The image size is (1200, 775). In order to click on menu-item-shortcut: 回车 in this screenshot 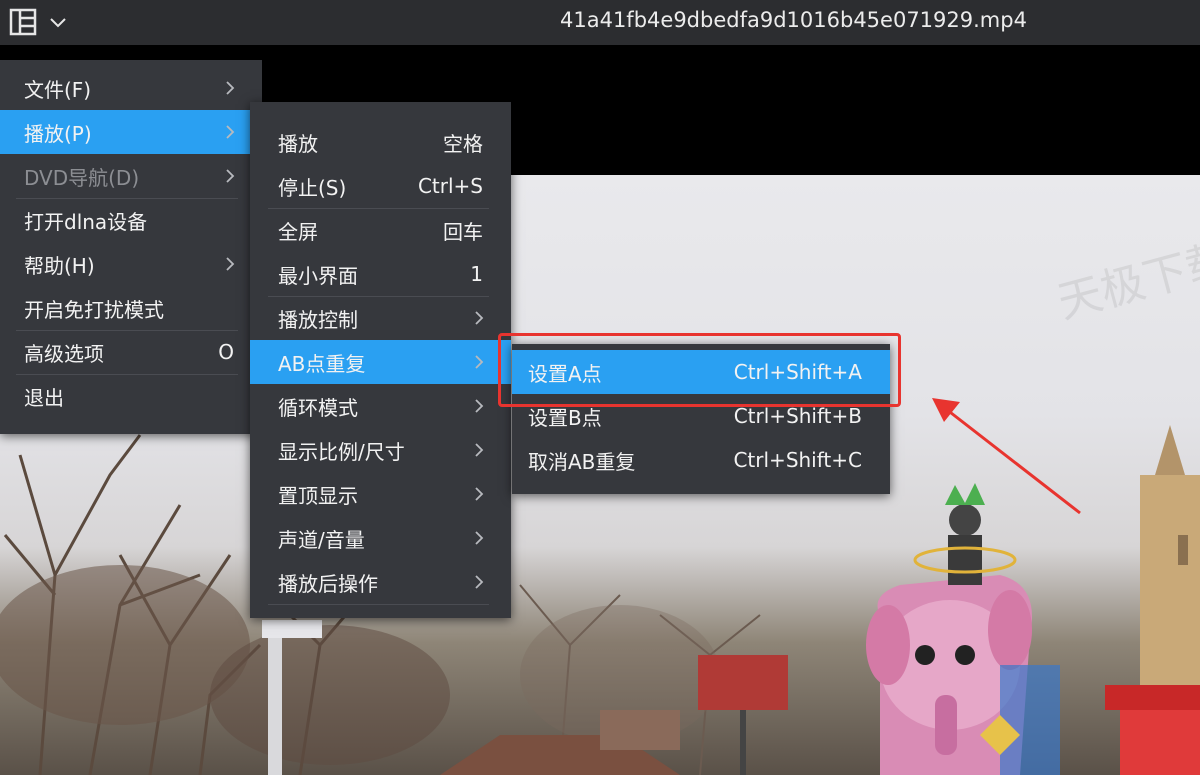, I will do `click(463, 231)`.